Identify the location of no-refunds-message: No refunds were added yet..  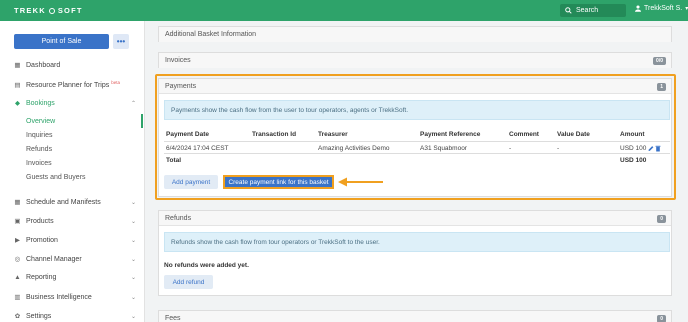
(206, 265).